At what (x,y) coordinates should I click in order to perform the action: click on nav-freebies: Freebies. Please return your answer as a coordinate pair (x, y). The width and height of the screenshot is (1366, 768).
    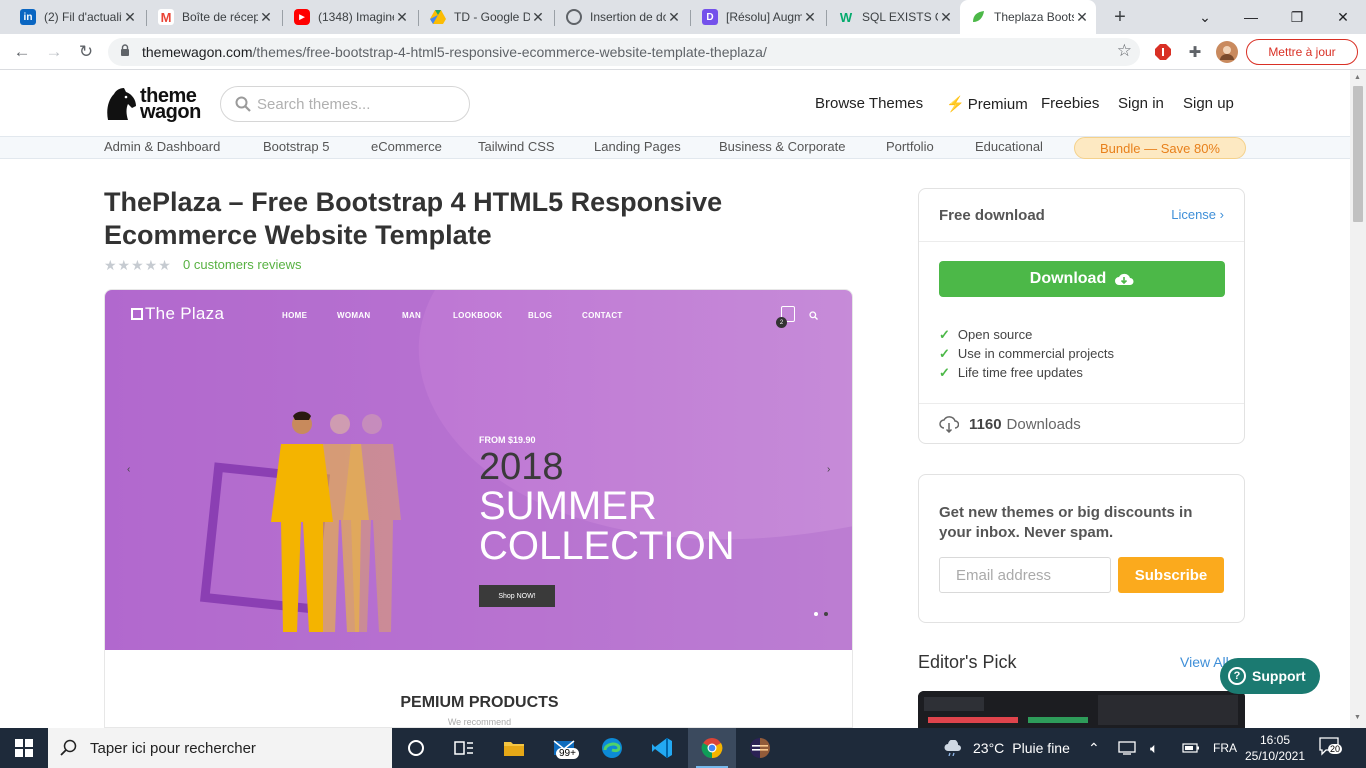
    Looking at the image, I should click on (1070, 103).